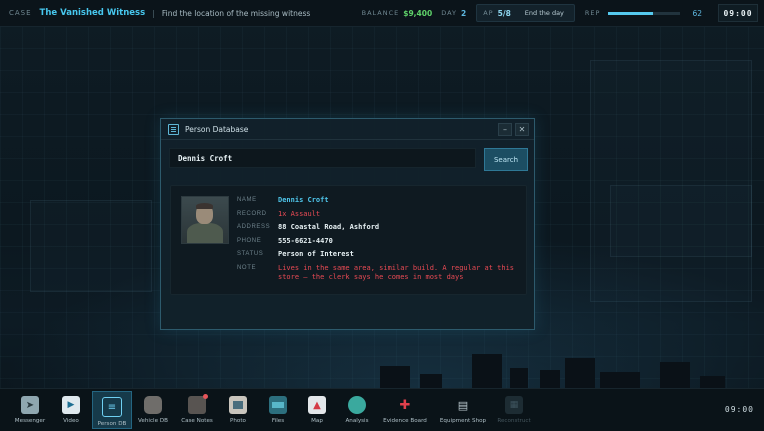 This screenshot has height=431, width=764. I want to click on taskbar-equipment-shop: ▤ Equipment Shop, so click(463, 410).